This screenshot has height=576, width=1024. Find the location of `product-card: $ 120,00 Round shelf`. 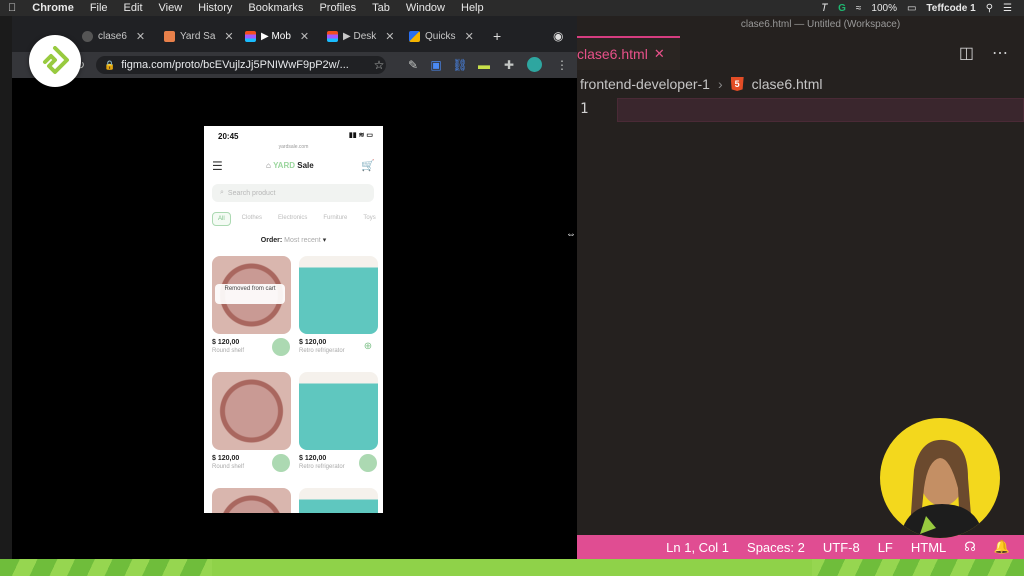

product-card: $ 120,00 Round shelf is located at coordinates (252, 422).